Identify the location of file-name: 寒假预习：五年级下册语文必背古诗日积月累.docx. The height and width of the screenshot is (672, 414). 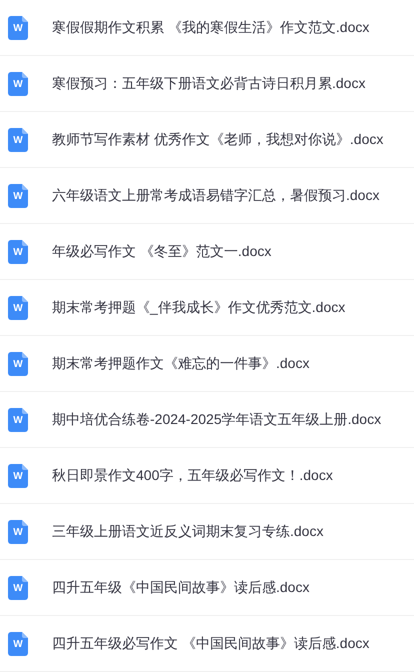
(209, 83).